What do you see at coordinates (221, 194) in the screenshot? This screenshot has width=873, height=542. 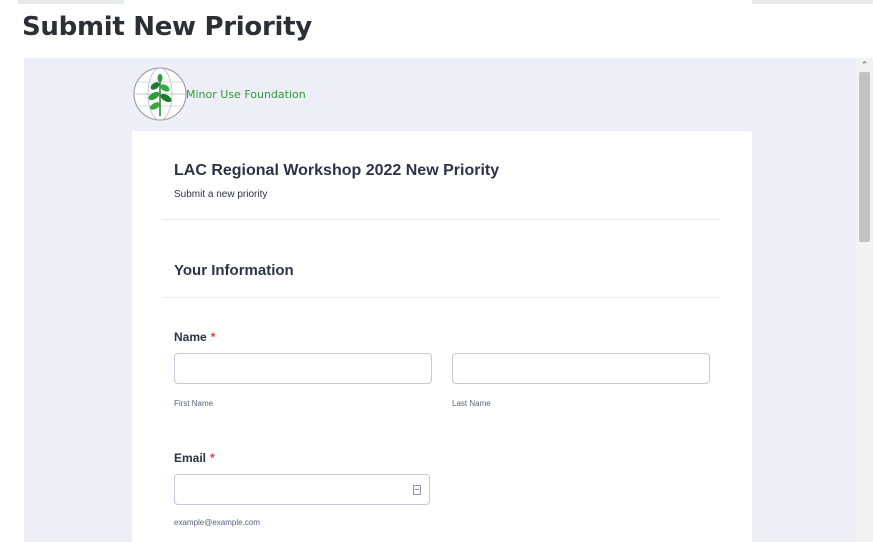 I see `form-subtitle: Submit a new priority` at bounding box center [221, 194].